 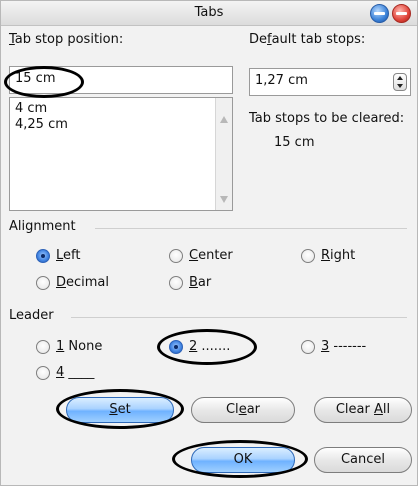 What do you see at coordinates (363, 410) in the screenshot?
I see `clear-all-button: Clear All` at bounding box center [363, 410].